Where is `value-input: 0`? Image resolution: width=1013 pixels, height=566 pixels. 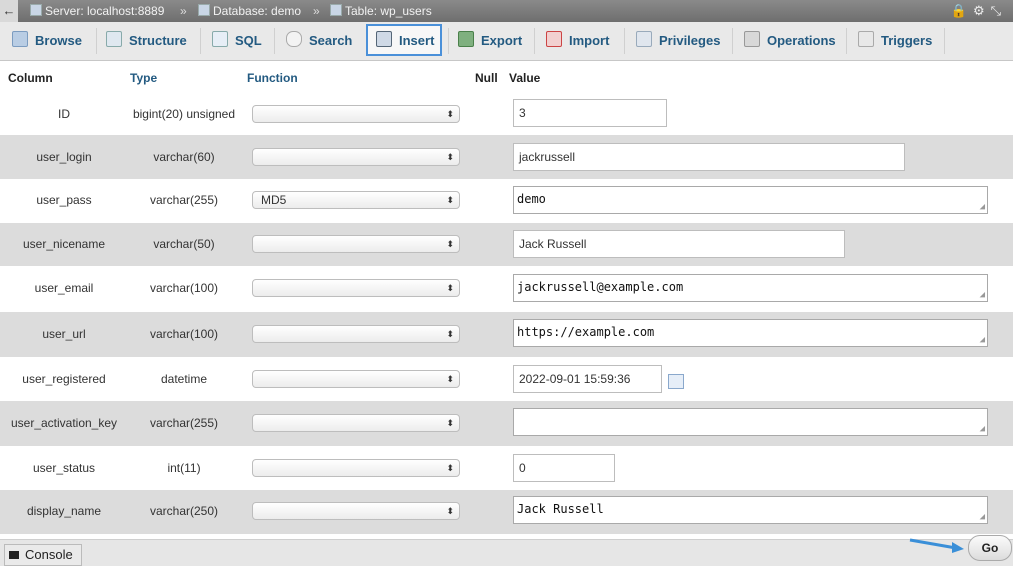
value-input: 0 is located at coordinates (564, 468).